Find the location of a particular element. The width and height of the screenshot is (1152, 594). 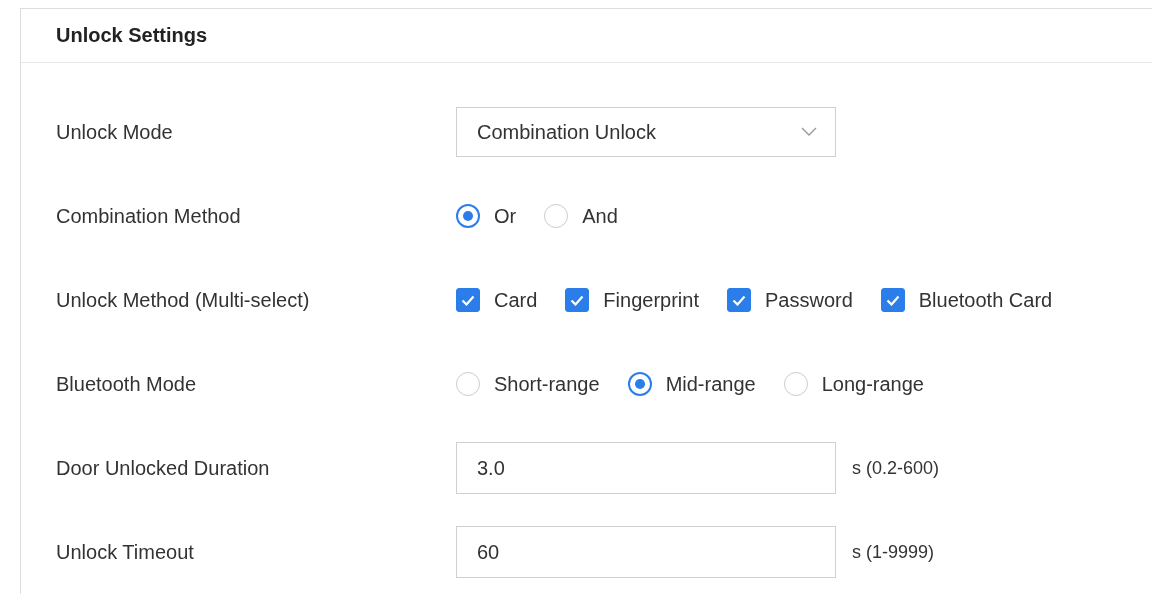

field-label: Unlock Method (Multi-select) is located at coordinates (183, 300).